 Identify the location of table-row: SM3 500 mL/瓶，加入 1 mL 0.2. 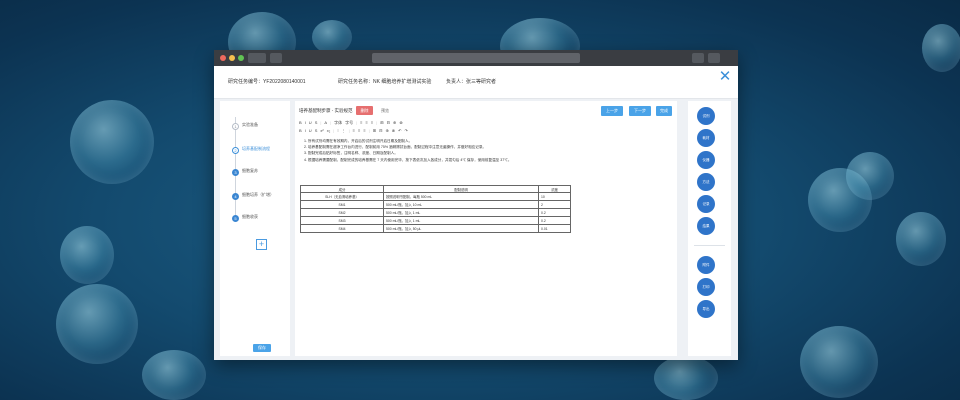
(435, 220).